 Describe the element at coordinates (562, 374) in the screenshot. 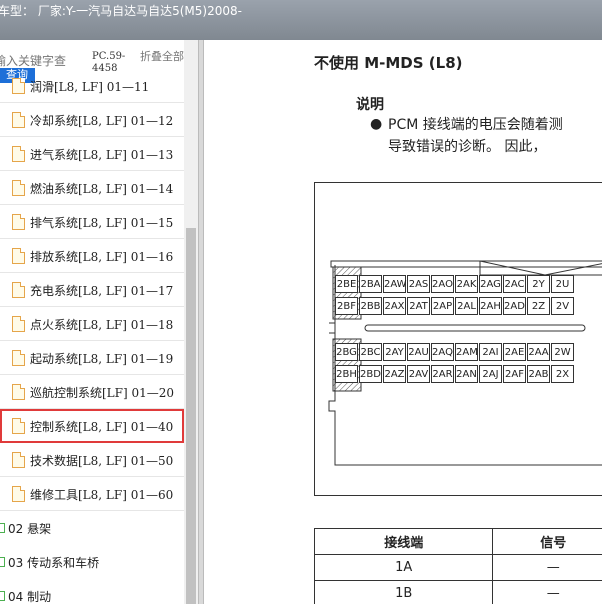

I see `connector-pin: 2X` at that location.